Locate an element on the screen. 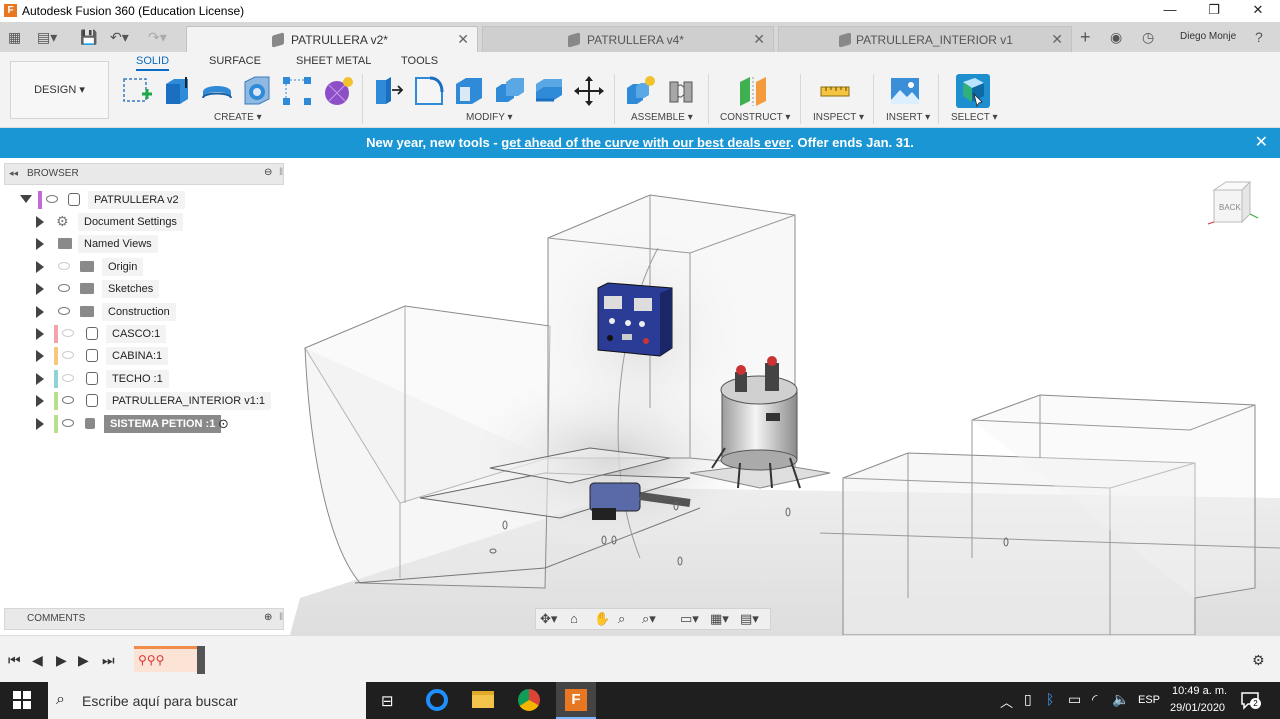 The height and width of the screenshot is (719, 1280). fit-zoom-icon: ⌕▾ is located at coordinates (649, 619).